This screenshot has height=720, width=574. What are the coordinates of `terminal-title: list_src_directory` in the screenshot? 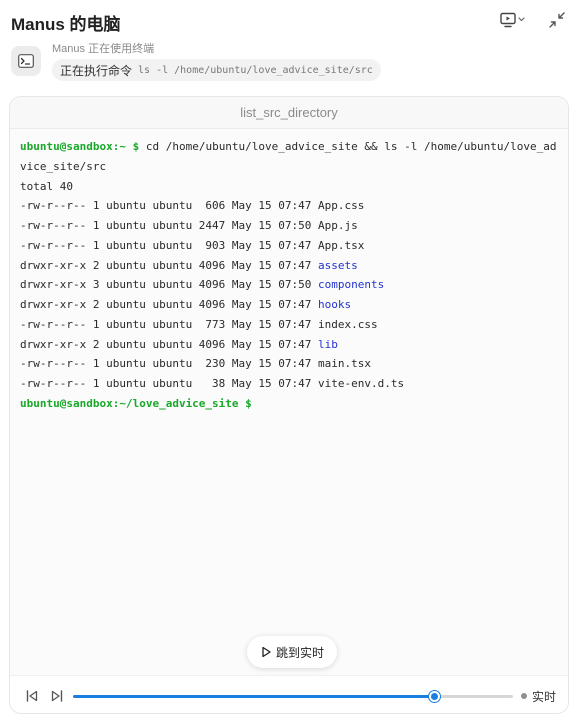 It's located at (289, 113).